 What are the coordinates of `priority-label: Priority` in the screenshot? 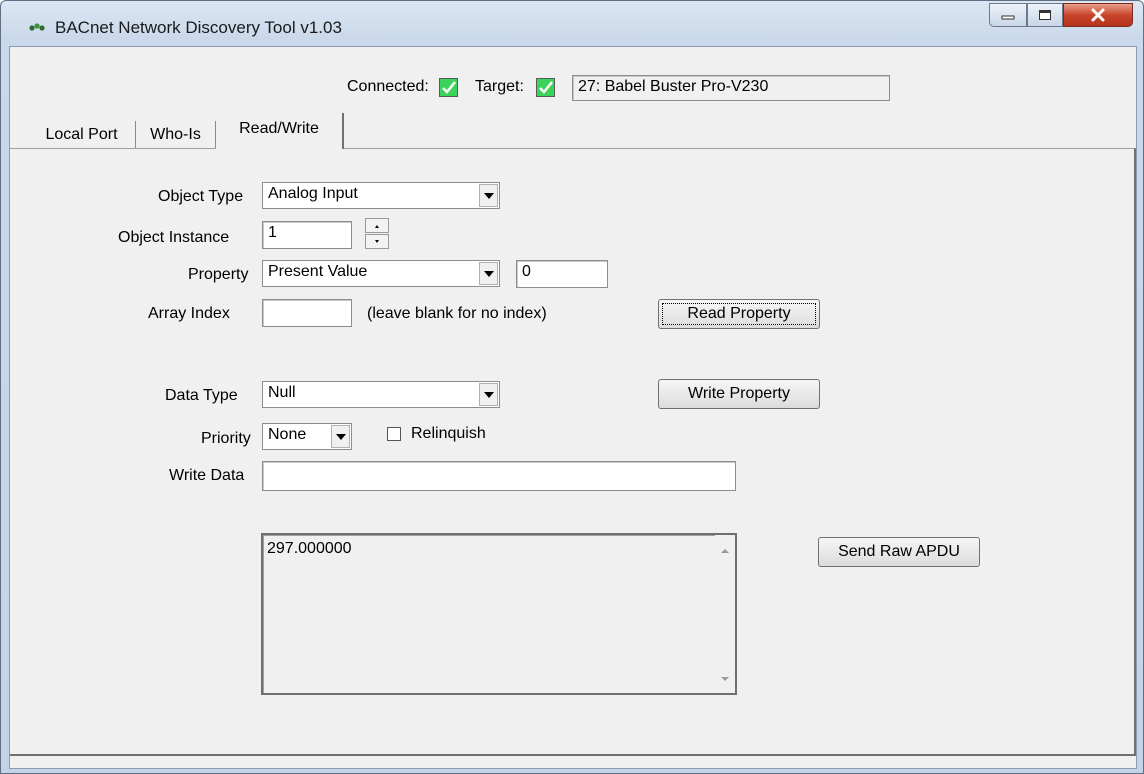 It's located at (226, 438).